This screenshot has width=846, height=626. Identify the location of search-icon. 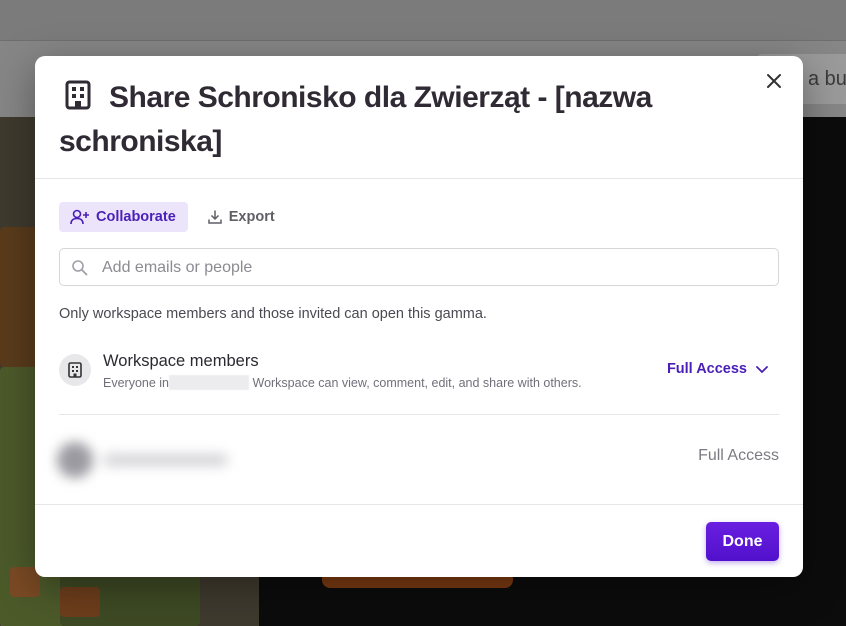
(80, 268).